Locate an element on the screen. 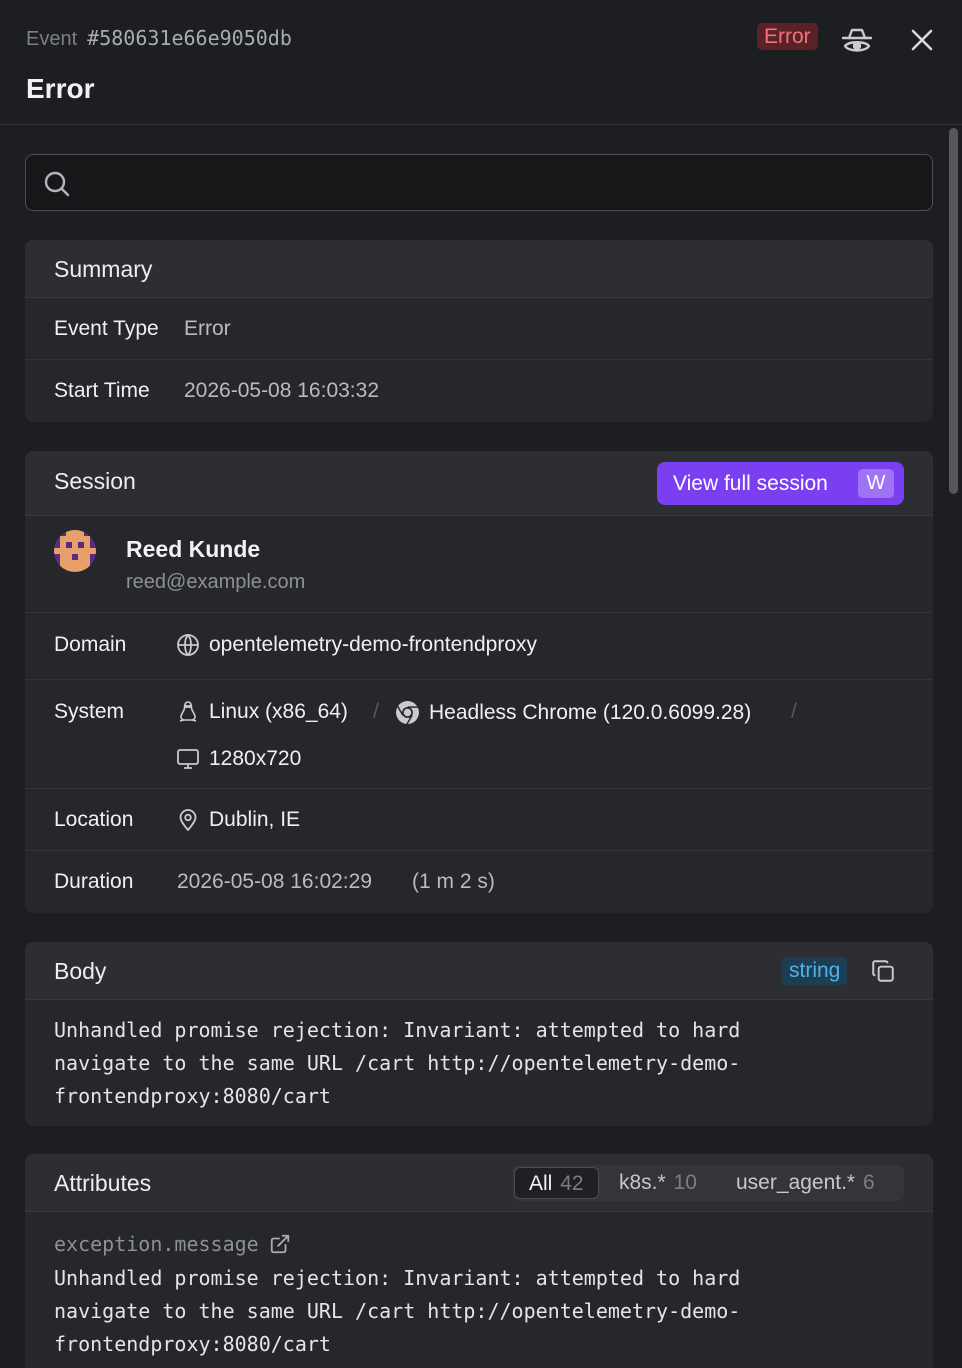 The width and height of the screenshot is (962, 1368). watch-button is located at coordinates (857, 41).